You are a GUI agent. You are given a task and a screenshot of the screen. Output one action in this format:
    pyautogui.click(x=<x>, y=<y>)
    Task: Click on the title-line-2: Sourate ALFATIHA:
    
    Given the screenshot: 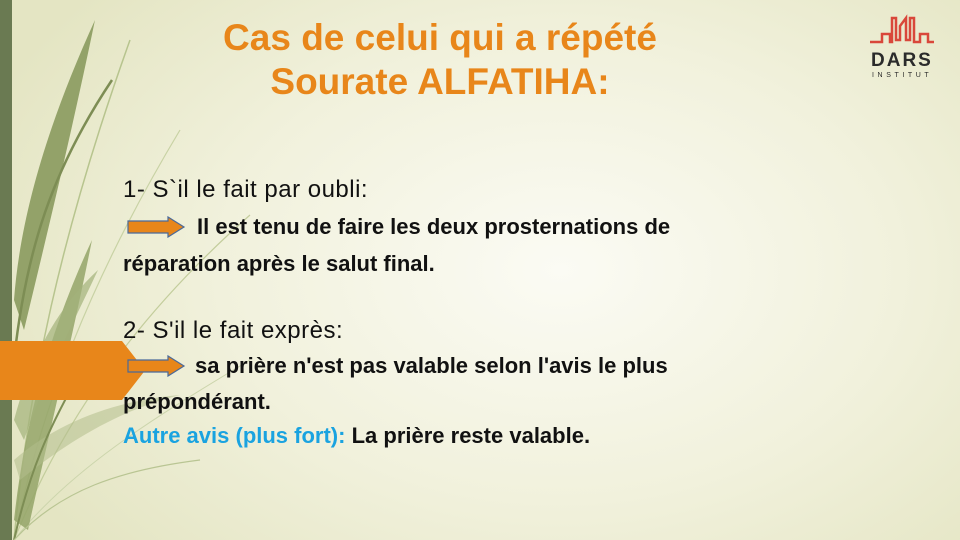 What is the action you would take?
    pyautogui.click(x=440, y=81)
    